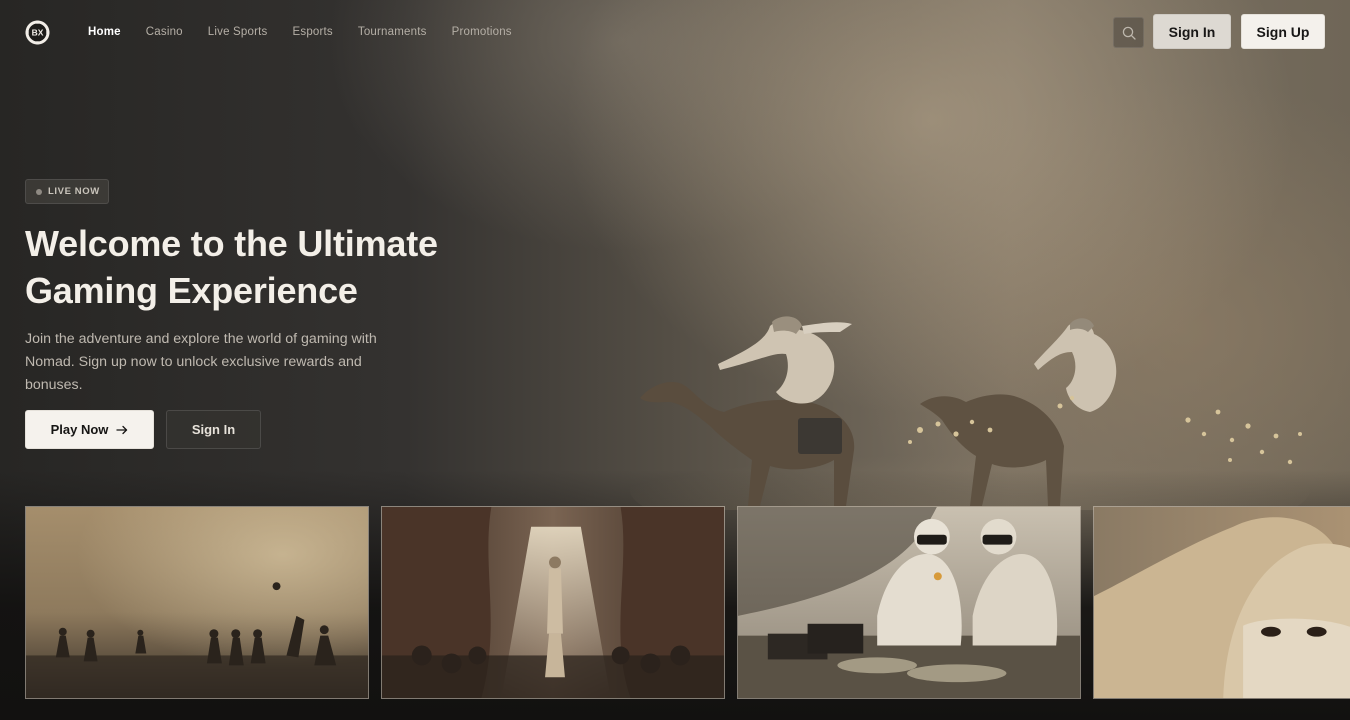  What do you see at coordinates (1283, 31) in the screenshot?
I see `nav-sign-up-button: Sign Up` at bounding box center [1283, 31].